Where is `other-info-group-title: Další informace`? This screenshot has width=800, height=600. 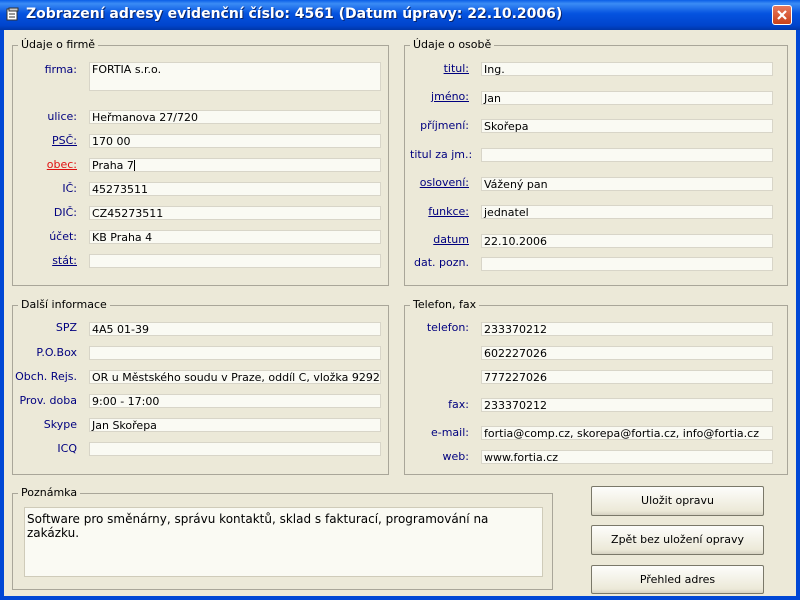 other-info-group-title: Další informace is located at coordinates (64, 304).